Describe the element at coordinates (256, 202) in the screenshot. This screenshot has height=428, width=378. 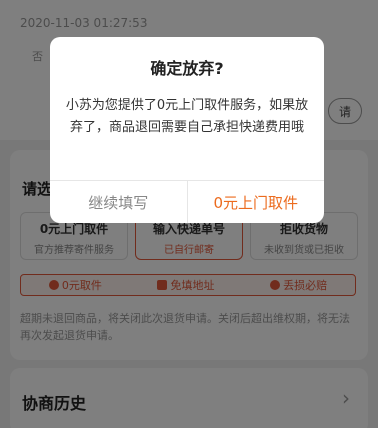
I see `free-pickup-button: 0元上门取件` at that location.